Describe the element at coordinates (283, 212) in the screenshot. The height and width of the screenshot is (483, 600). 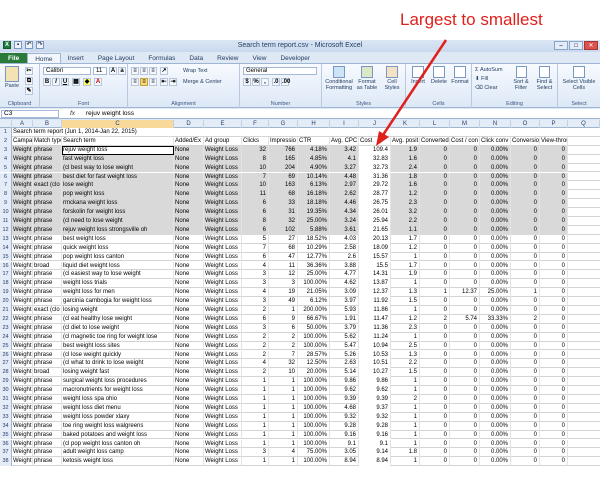
I see `cell: 31` at that location.